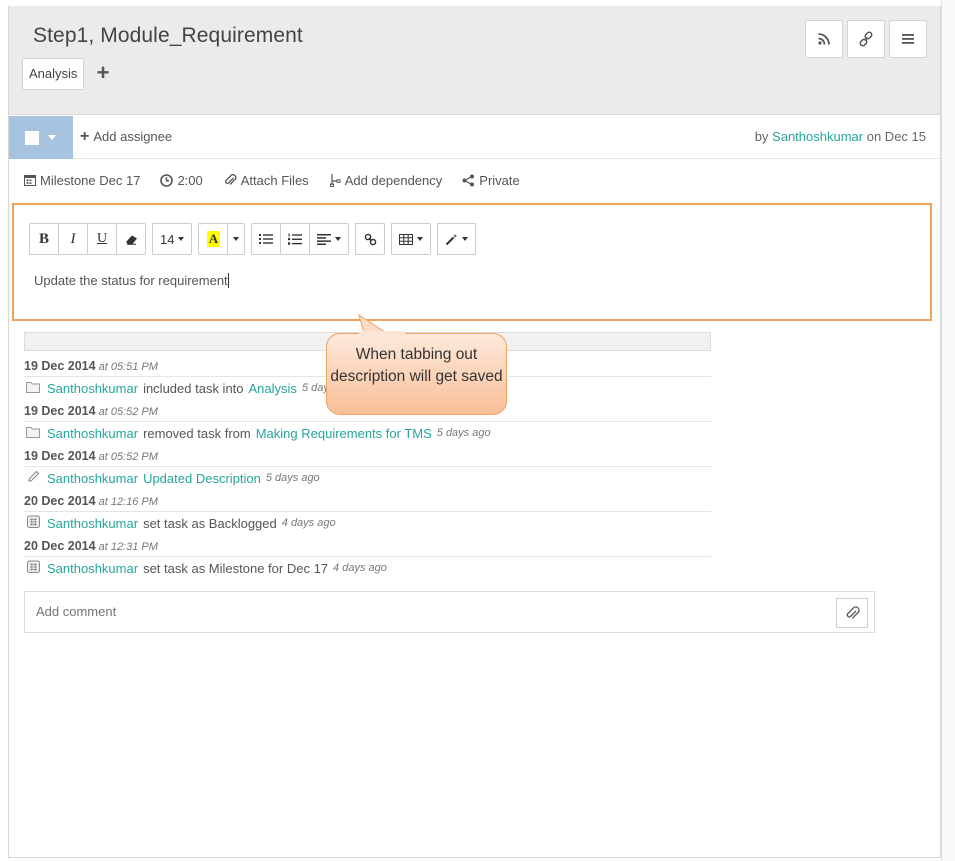 The height and width of the screenshot is (861, 955). I want to click on callout-pointer-cover, so click(382, 334).